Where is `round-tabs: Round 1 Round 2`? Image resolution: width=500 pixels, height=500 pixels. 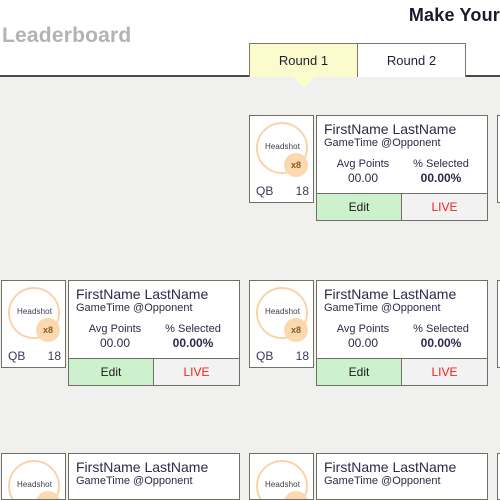
round-tabs: Round 1 Round 2 is located at coordinates (357, 65).